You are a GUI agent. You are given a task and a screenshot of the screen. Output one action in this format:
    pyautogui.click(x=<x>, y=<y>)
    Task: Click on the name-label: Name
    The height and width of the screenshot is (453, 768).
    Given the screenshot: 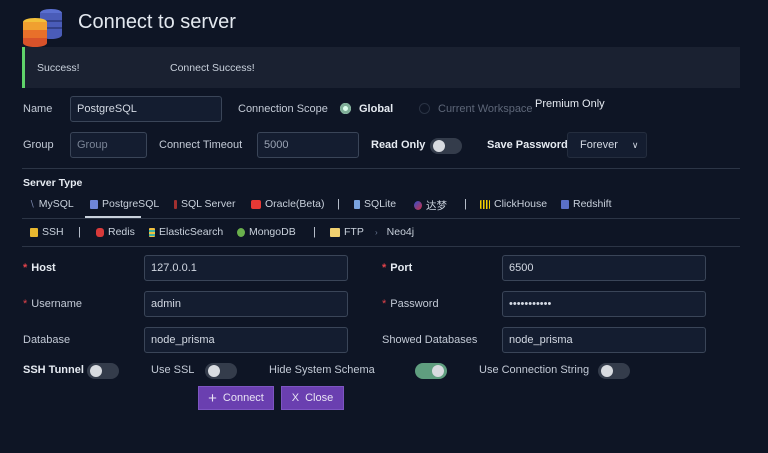 What is the action you would take?
    pyautogui.click(x=38, y=109)
    